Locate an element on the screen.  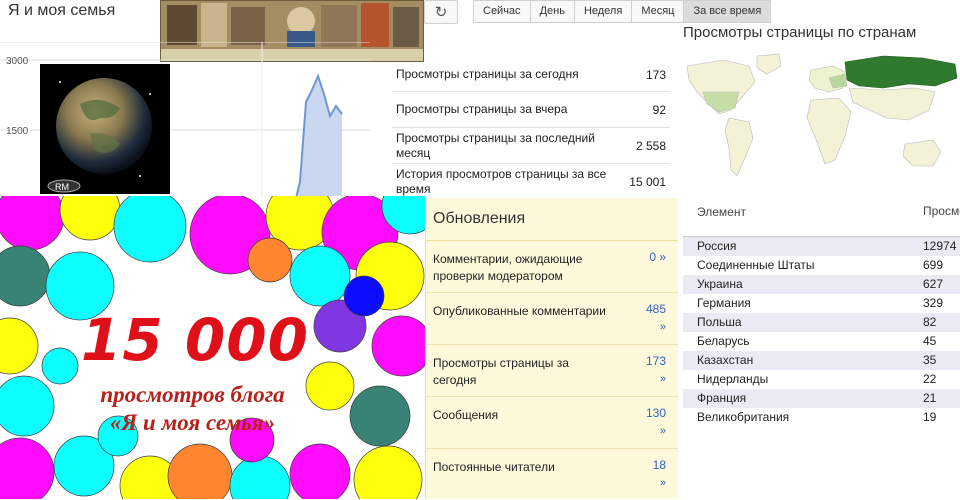
update-value-link: 485 is located at coordinates (656, 309).